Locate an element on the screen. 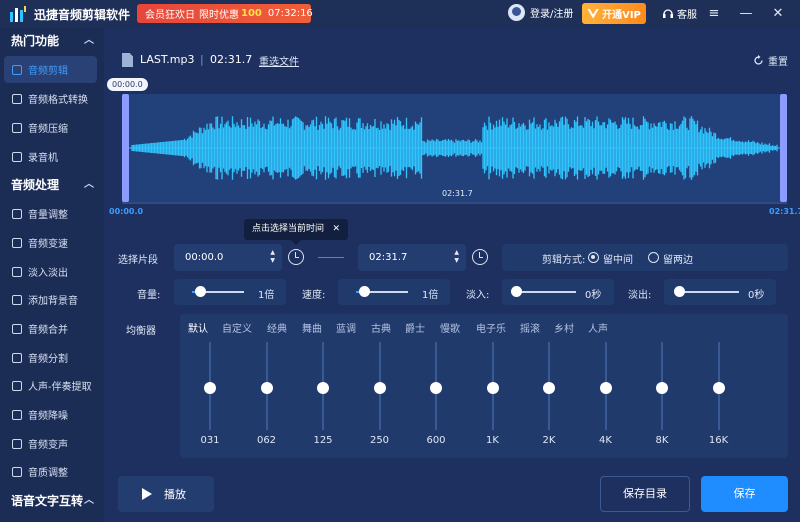 The width and height of the screenshot is (800, 522). play-button: 播放 is located at coordinates (166, 494).